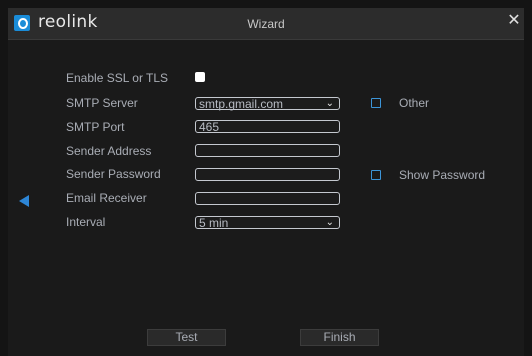  I want to click on smtp-server-label: SMTP Server, so click(102, 103).